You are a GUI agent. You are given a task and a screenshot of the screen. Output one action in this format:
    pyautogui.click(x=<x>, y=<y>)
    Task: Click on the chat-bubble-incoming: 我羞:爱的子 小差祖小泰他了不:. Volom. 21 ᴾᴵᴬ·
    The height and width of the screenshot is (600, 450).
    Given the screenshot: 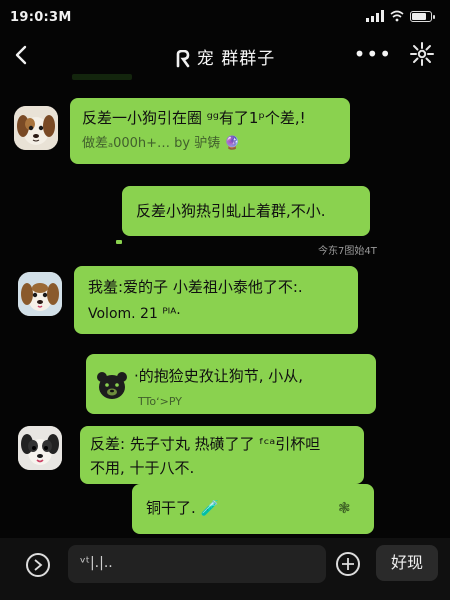 What is the action you would take?
    pyautogui.click(x=216, y=300)
    